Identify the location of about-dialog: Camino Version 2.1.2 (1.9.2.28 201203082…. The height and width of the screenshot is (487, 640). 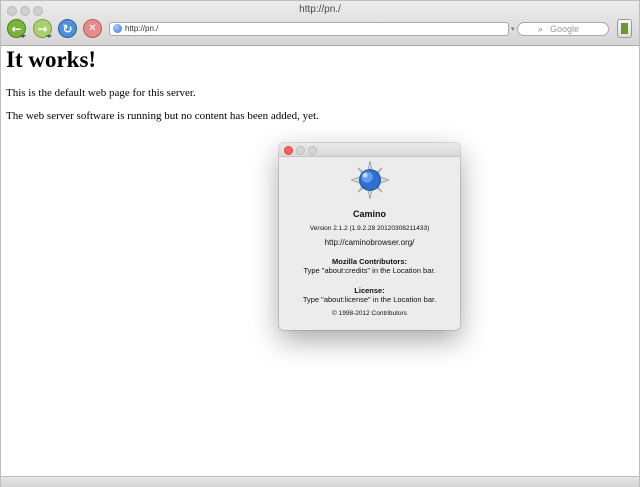
(369, 236).